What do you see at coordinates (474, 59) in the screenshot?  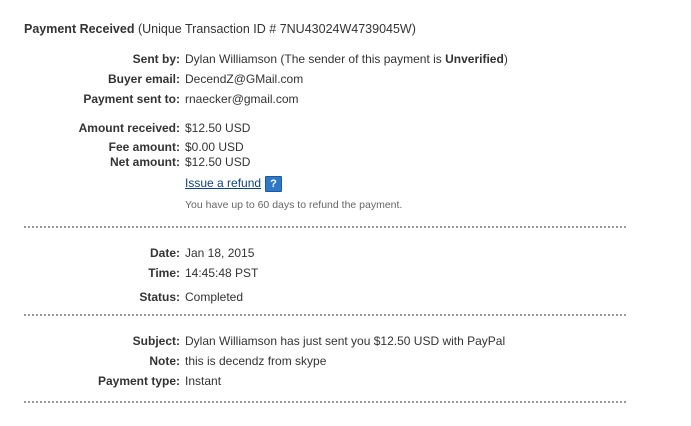 I see `sender-verification-status: Unverified` at bounding box center [474, 59].